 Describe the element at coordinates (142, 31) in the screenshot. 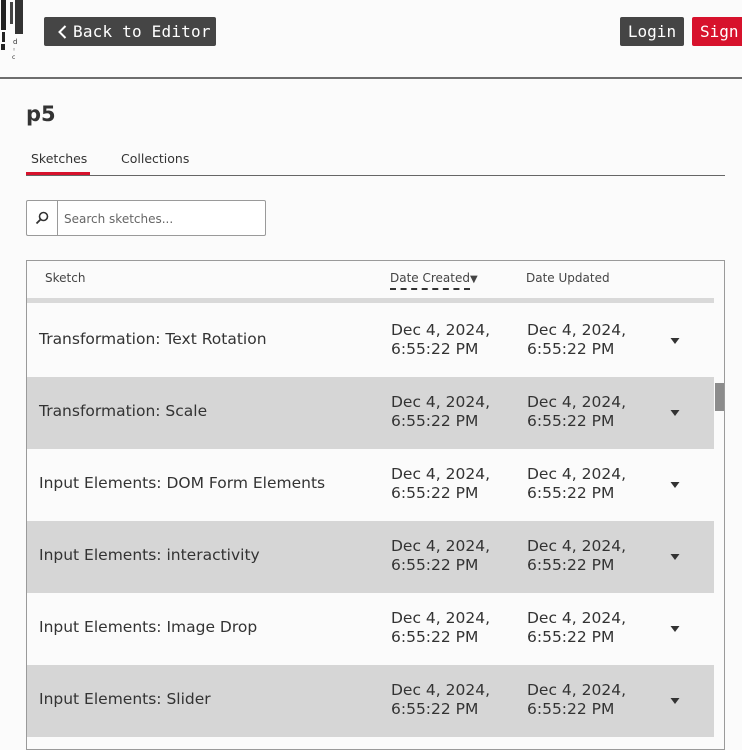

I see `back-to-editor-label: Back to Editor` at that location.